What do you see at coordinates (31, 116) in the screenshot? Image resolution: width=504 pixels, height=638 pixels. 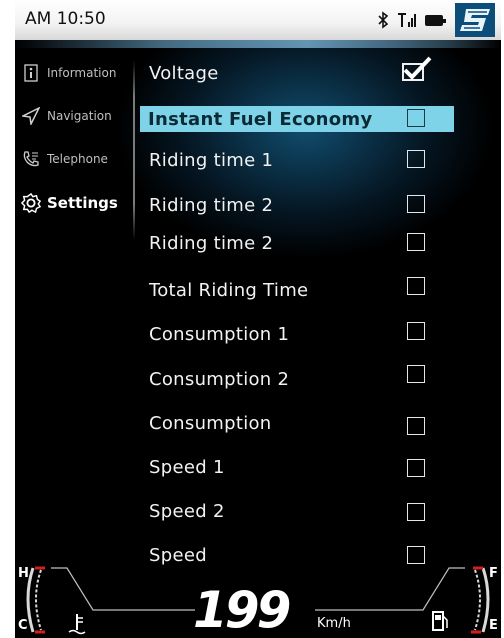 I see `navigation-arrow-icon` at bounding box center [31, 116].